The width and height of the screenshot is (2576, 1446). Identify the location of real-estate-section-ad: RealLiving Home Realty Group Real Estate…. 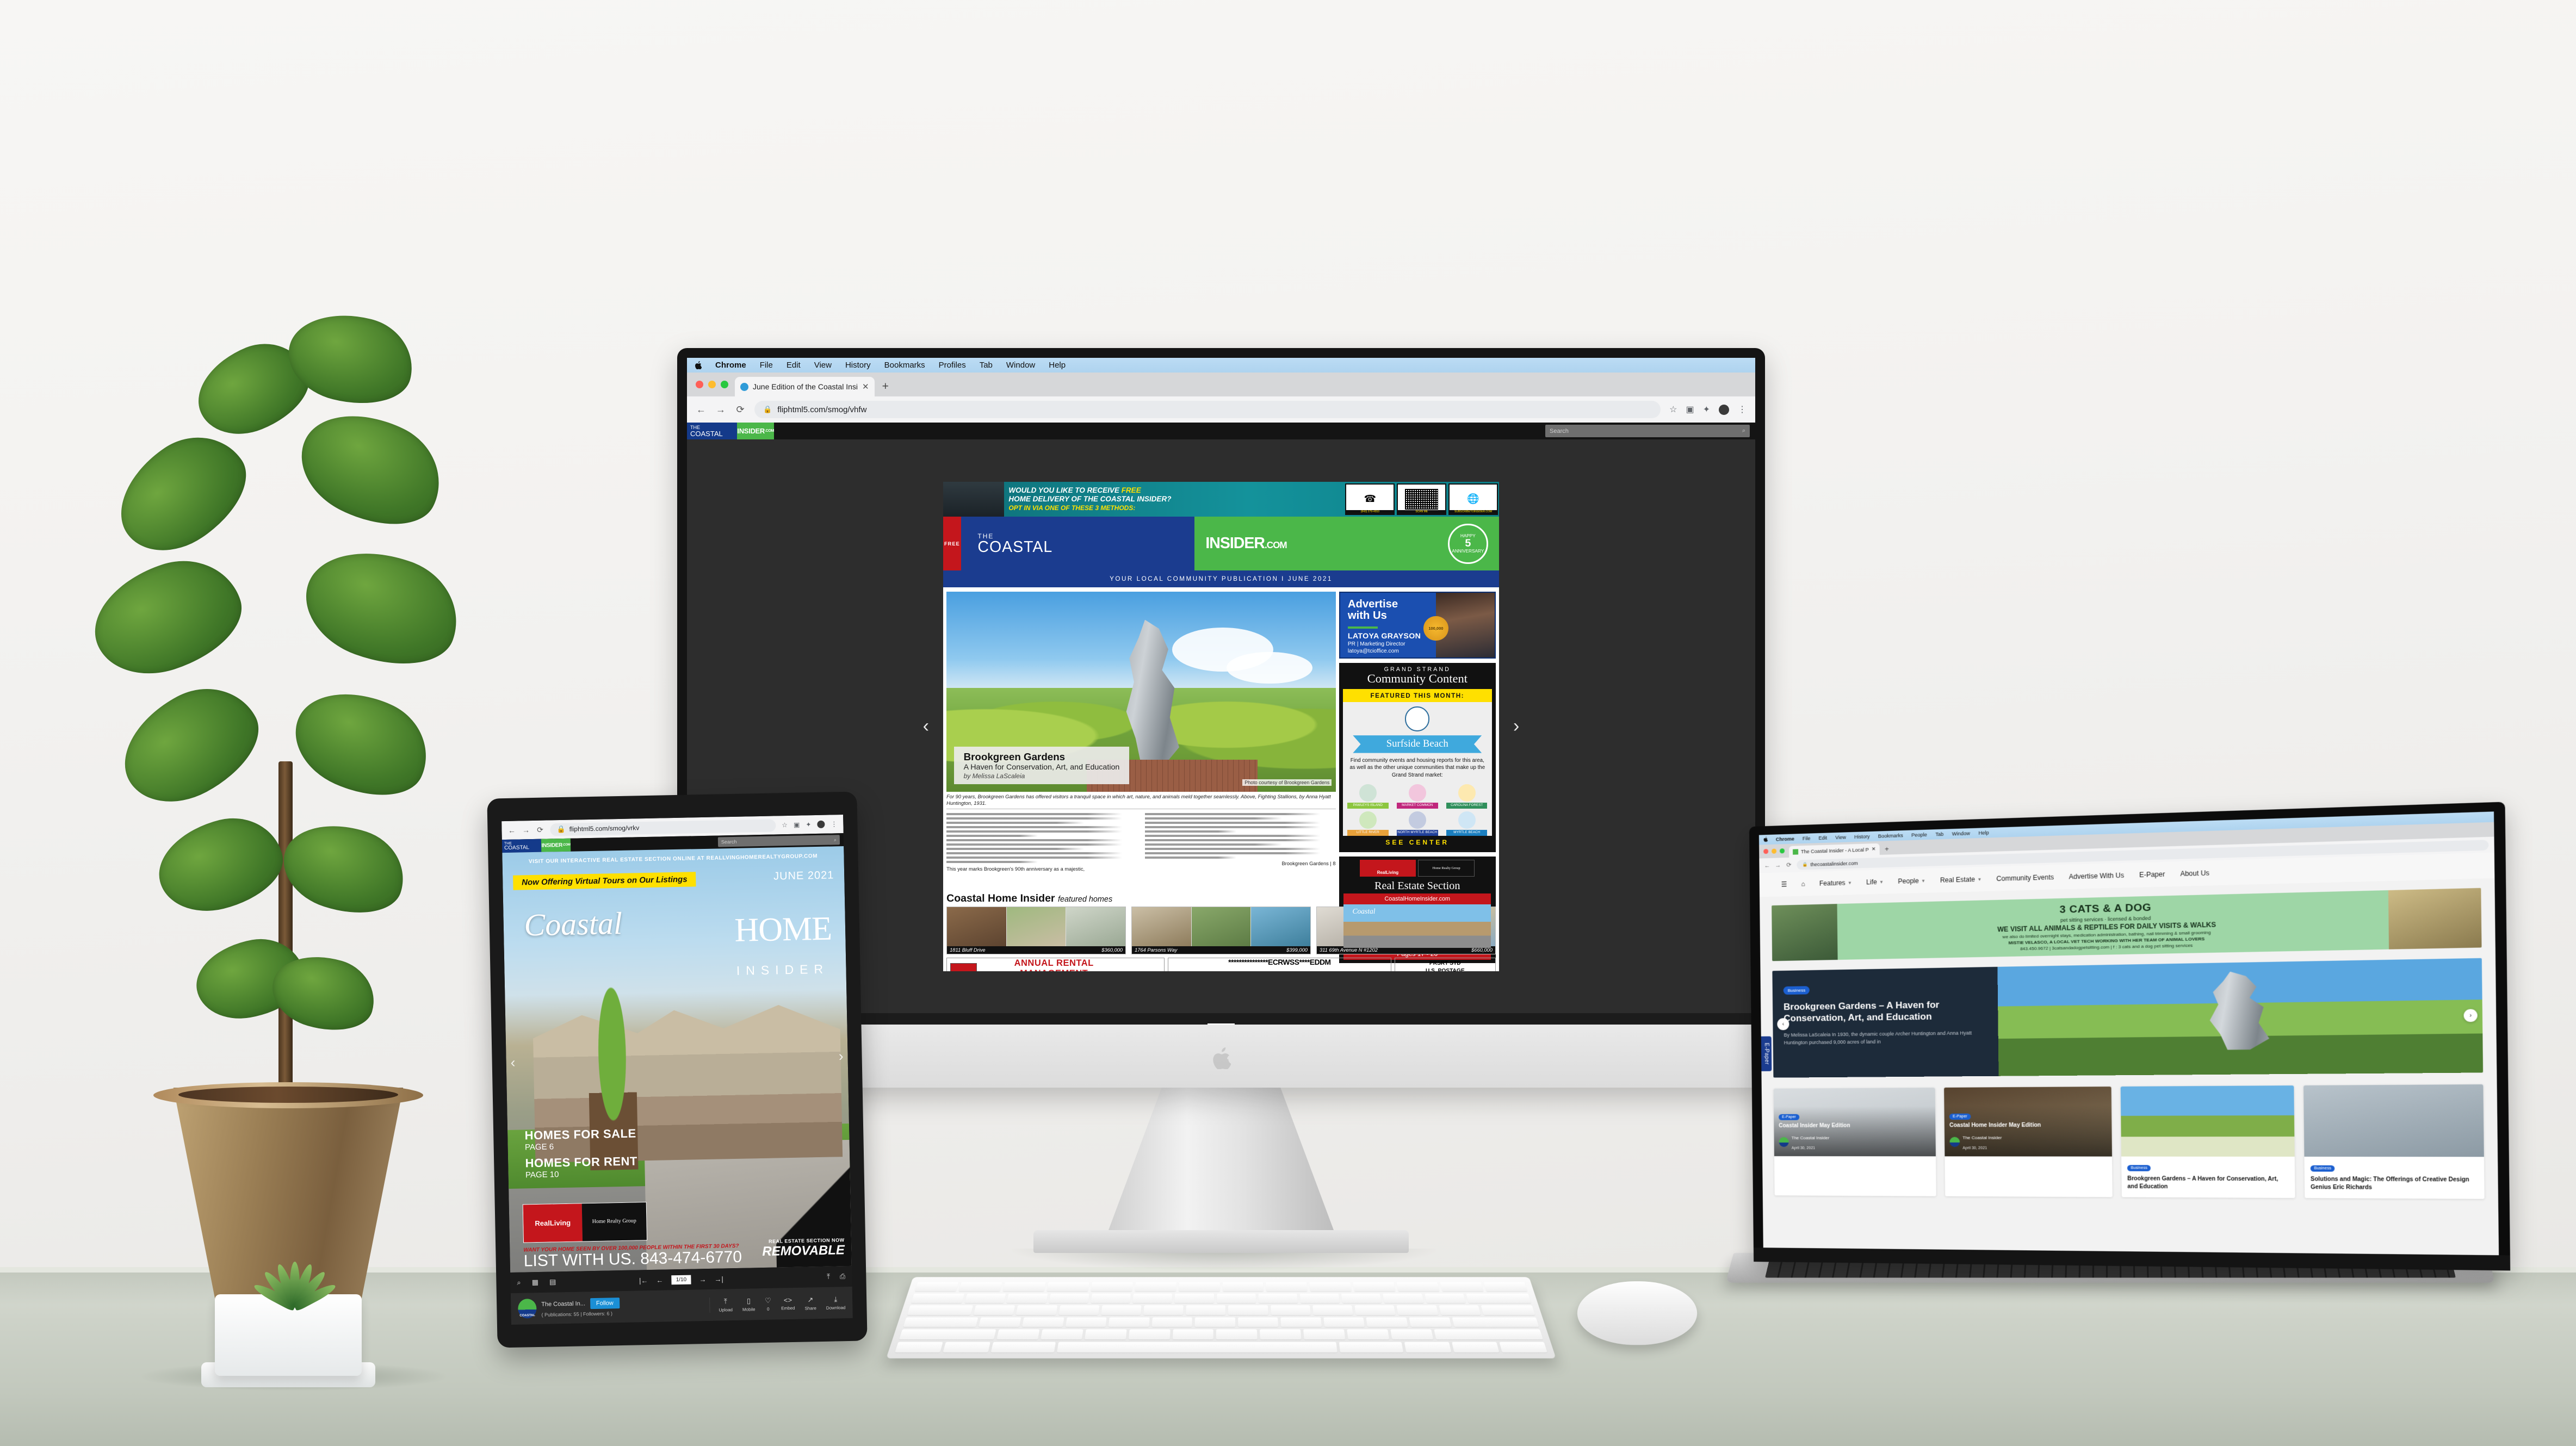
(1417, 910).